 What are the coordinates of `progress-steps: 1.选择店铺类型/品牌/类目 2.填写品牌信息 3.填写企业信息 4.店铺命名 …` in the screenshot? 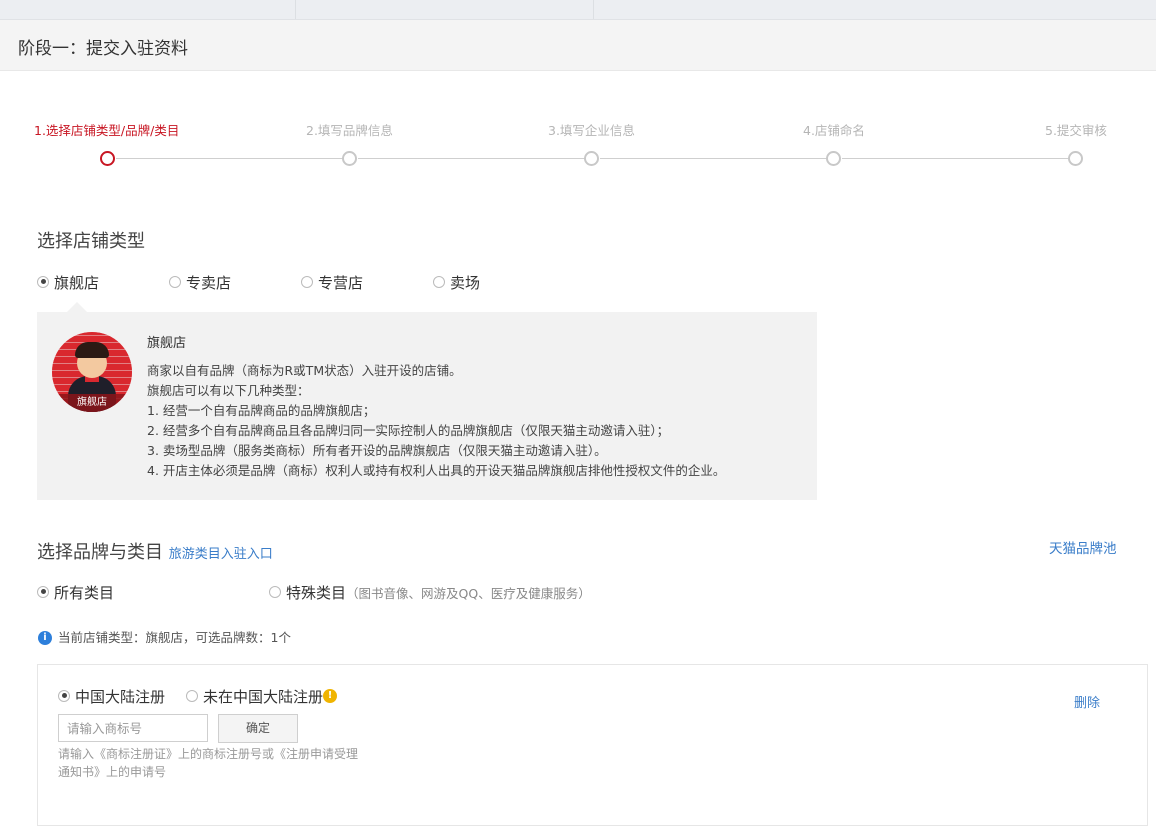 It's located at (578, 150).